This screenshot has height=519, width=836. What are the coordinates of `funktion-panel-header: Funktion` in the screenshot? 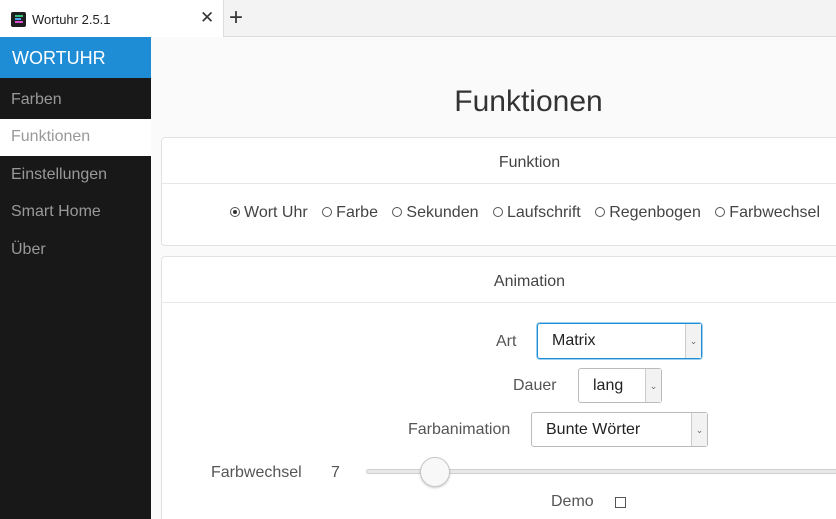 It's located at (499, 161).